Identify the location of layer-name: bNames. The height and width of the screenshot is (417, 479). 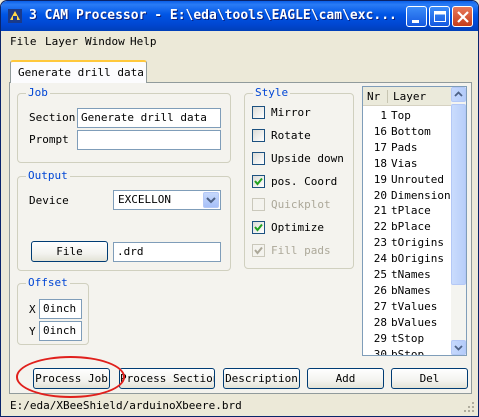
(411, 290).